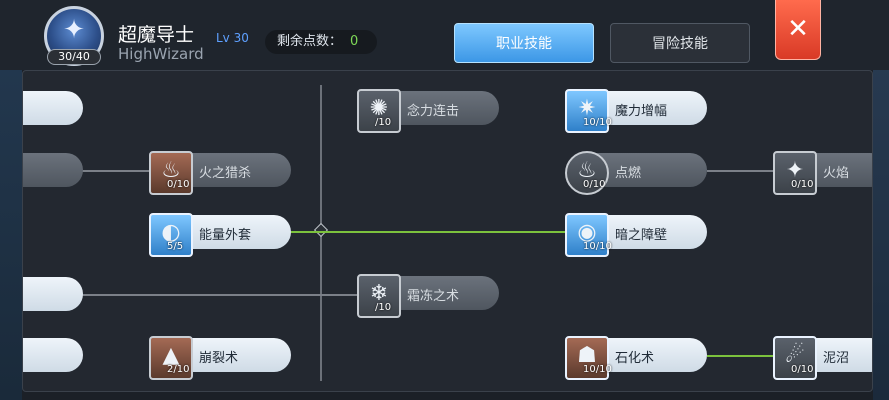 The height and width of the screenshot is (400, 889). Describe the element at coordinates (225, 235) in the screenshot. I see `skill-label: 能量外套` at that location.